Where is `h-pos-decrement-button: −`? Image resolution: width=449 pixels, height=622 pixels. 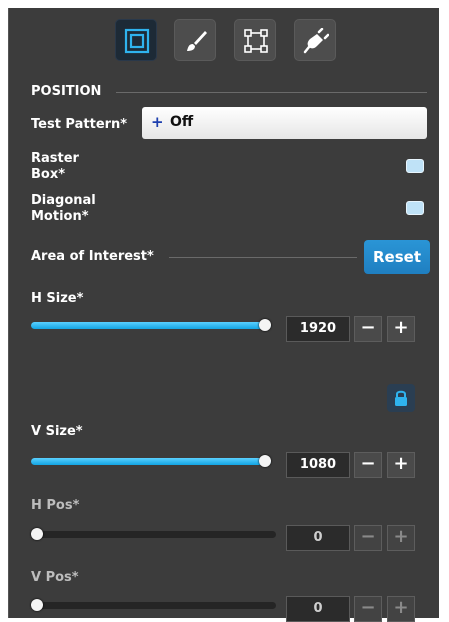 h-pos-decrement-button: − is located at coordinates (368, 538).